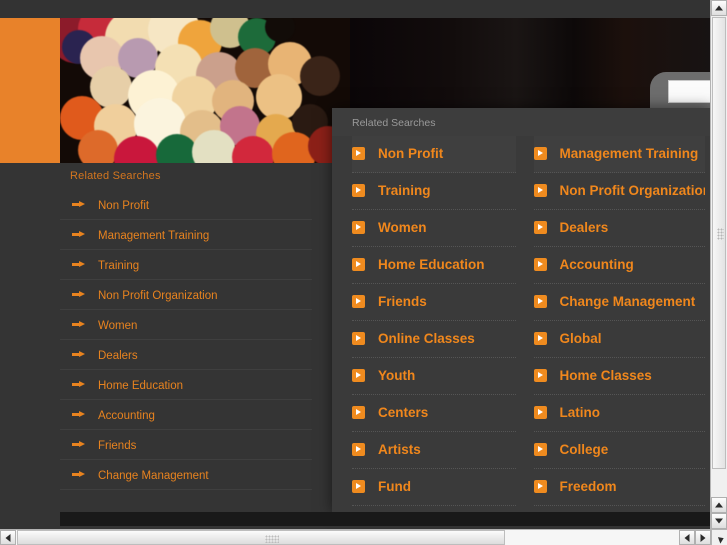  I want to click on sidebar-item: Management Training, so click(186, 235).